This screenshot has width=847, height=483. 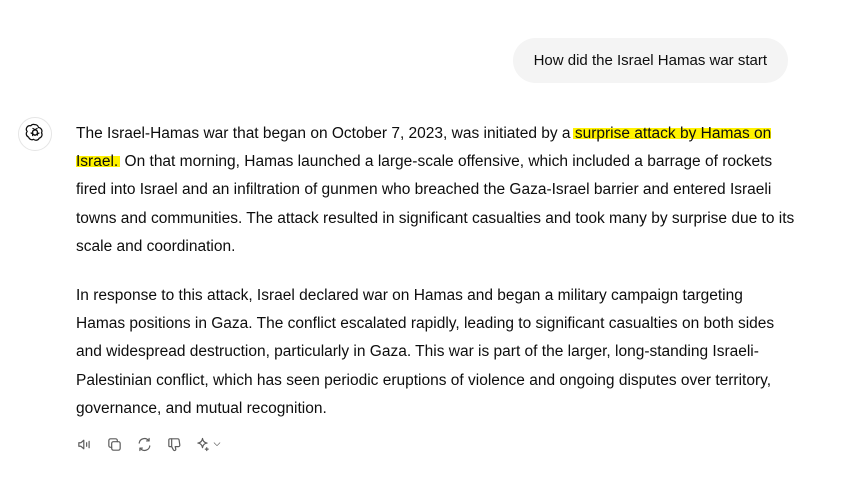 I want to click on thumbs-down-icon, so click(x=173, y=444).